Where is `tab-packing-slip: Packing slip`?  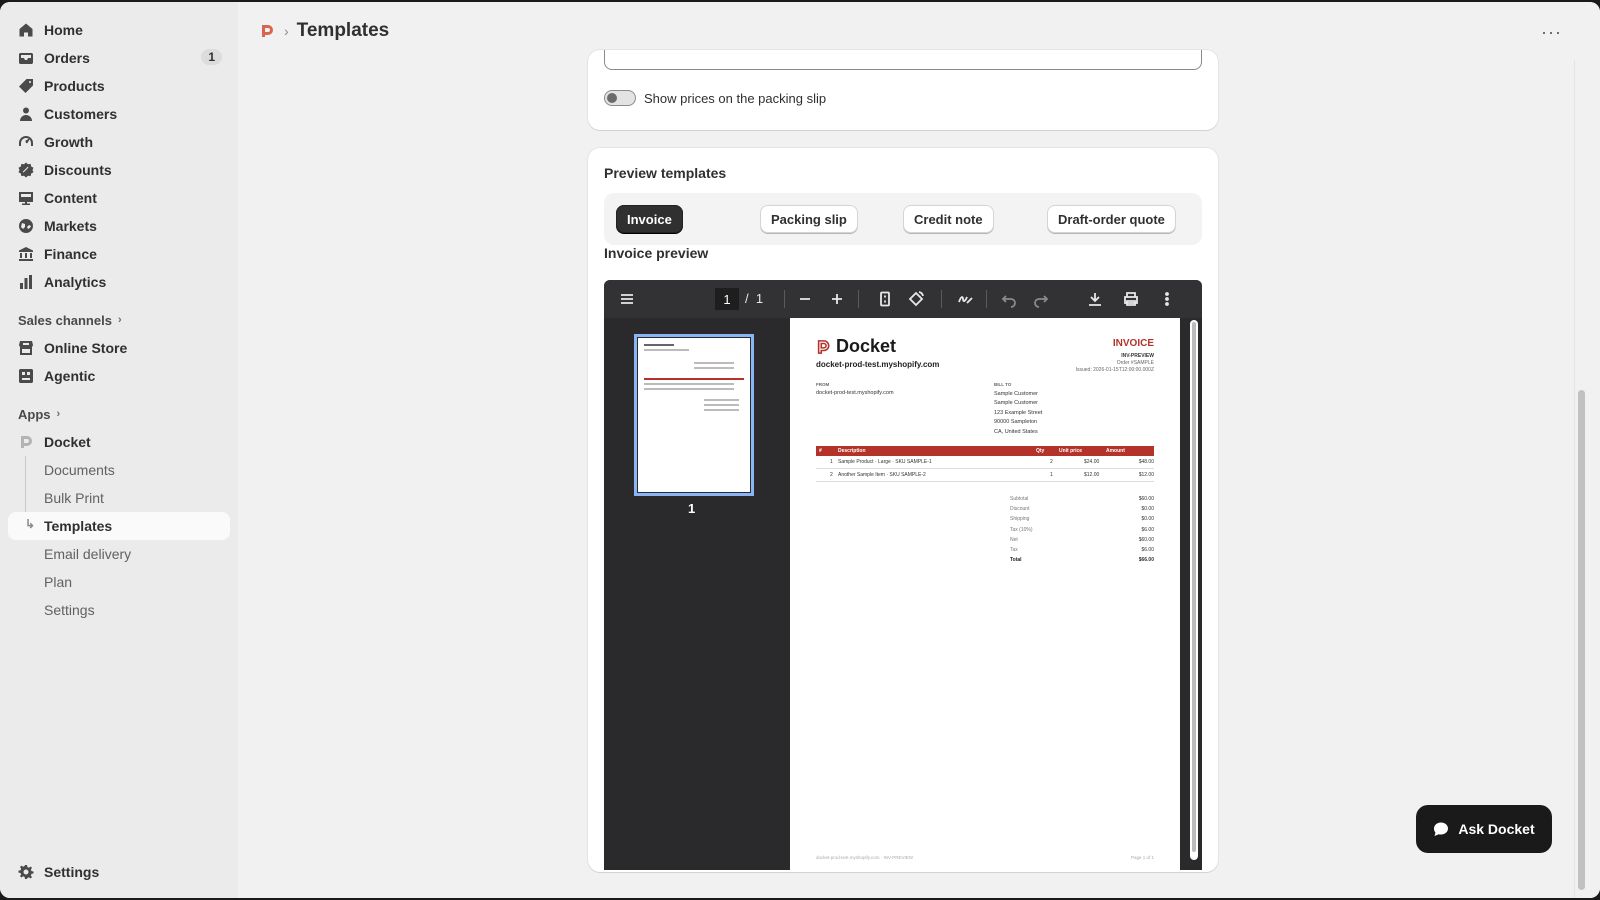 tab-packing-slip: Packing slip is located at coordinates (809, 219).